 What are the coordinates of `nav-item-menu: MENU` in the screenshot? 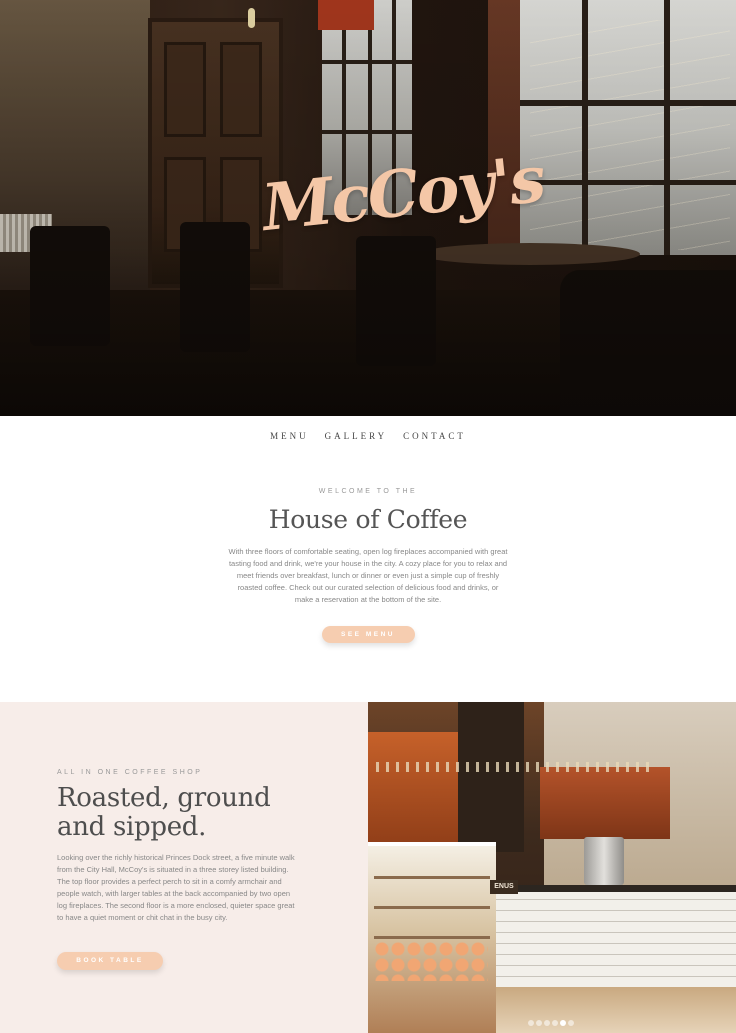 It's located at (289, 436).